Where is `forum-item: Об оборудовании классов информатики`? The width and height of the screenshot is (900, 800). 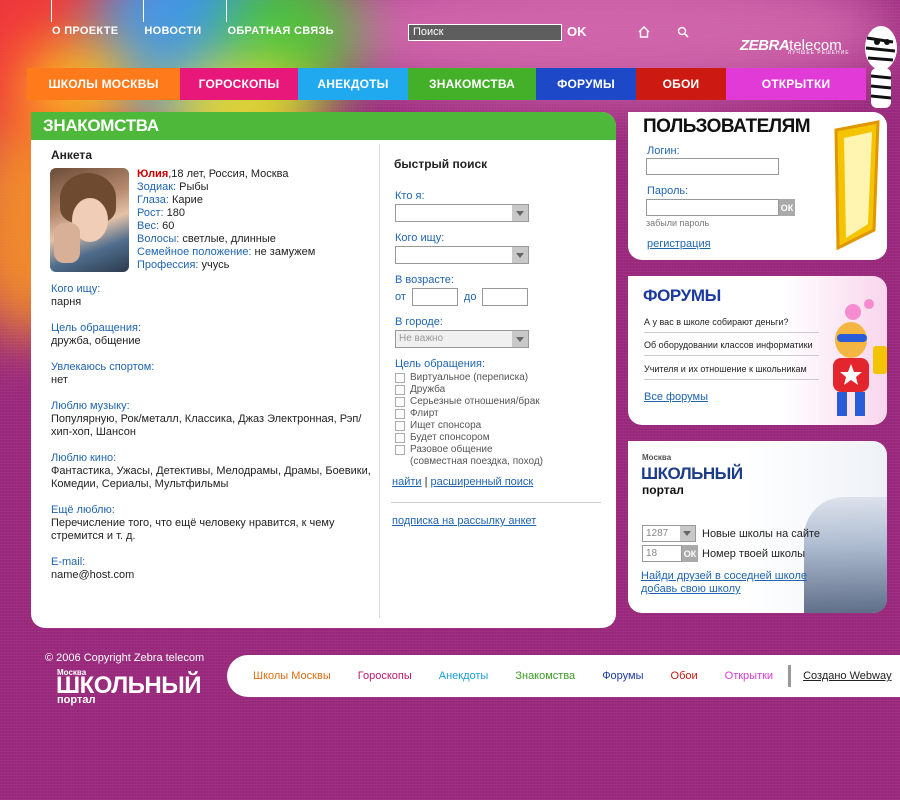 forum-item: Об оборудовании классов информатики is located at coordinates (731, 348).